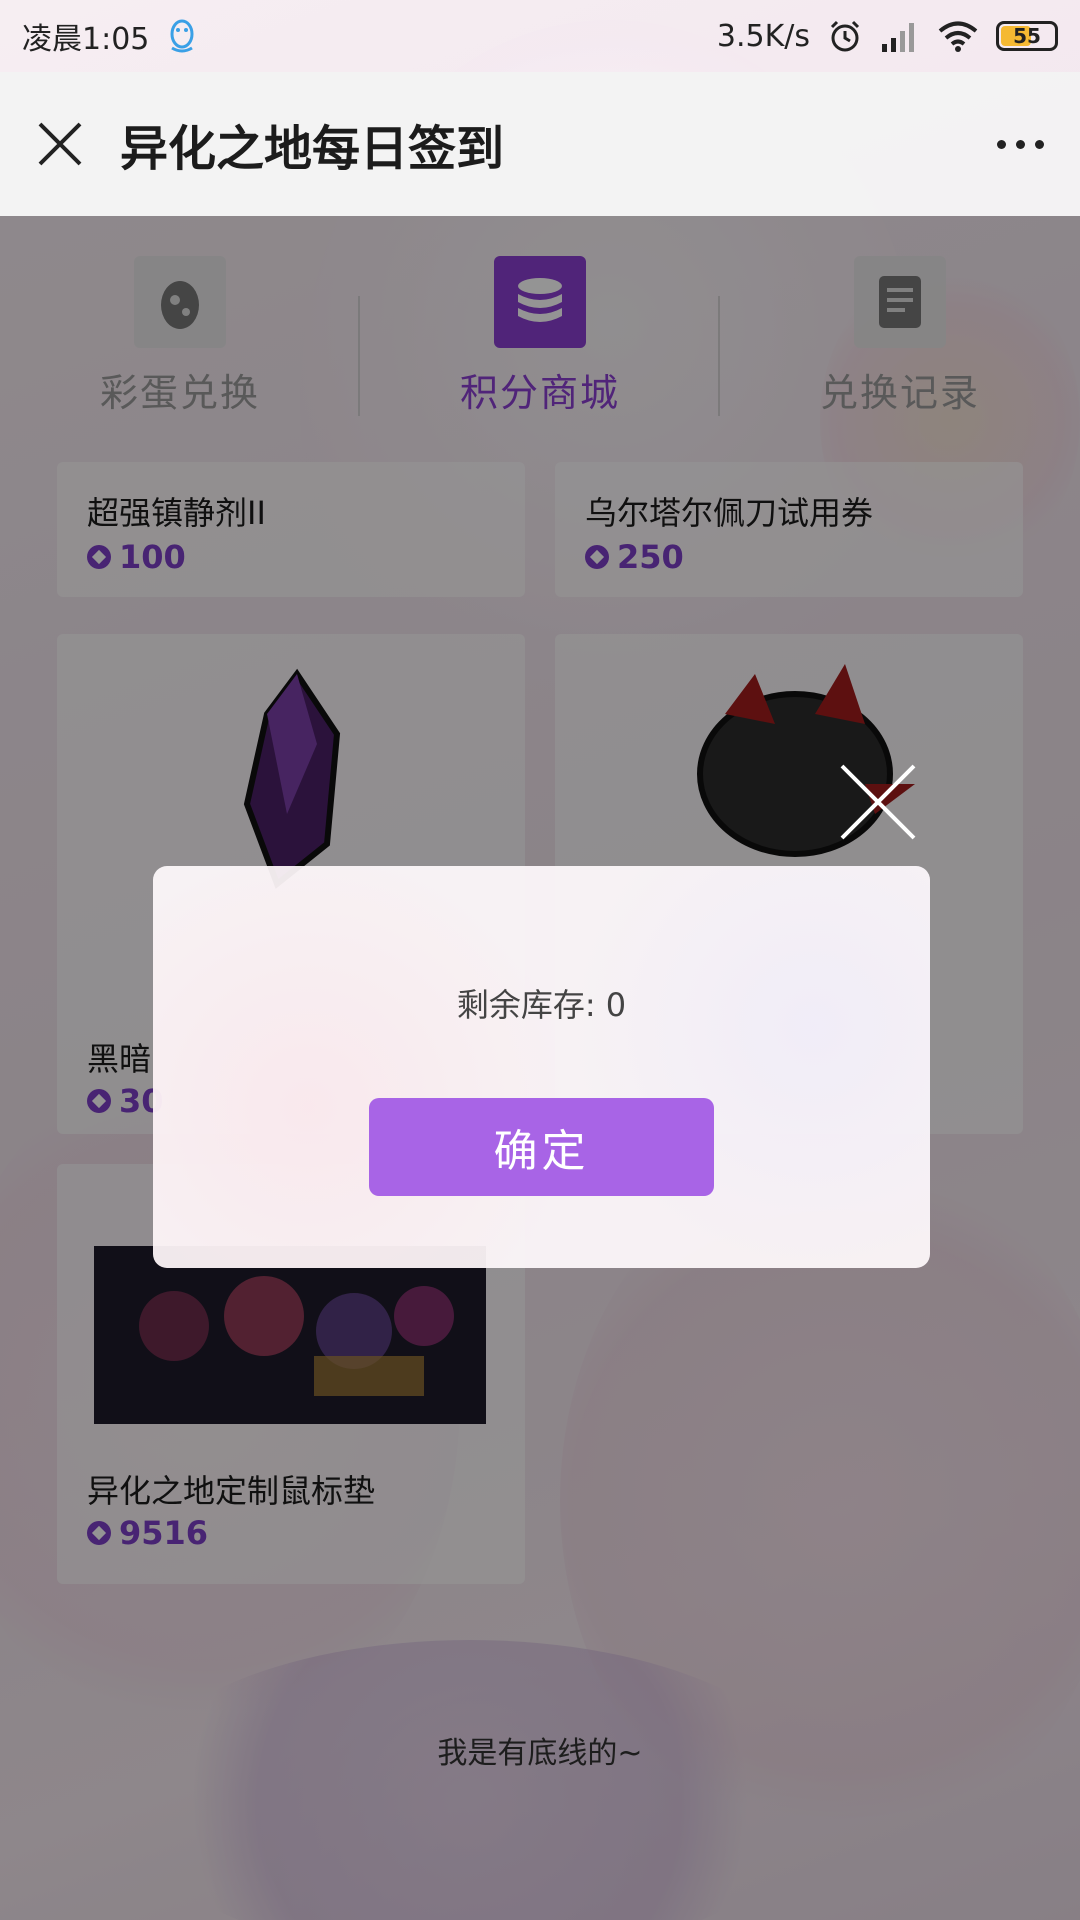 The height and width of the screenshot is (1920, 1080). I want to click on network-speed: 3.5K/s, so click(763, 36).